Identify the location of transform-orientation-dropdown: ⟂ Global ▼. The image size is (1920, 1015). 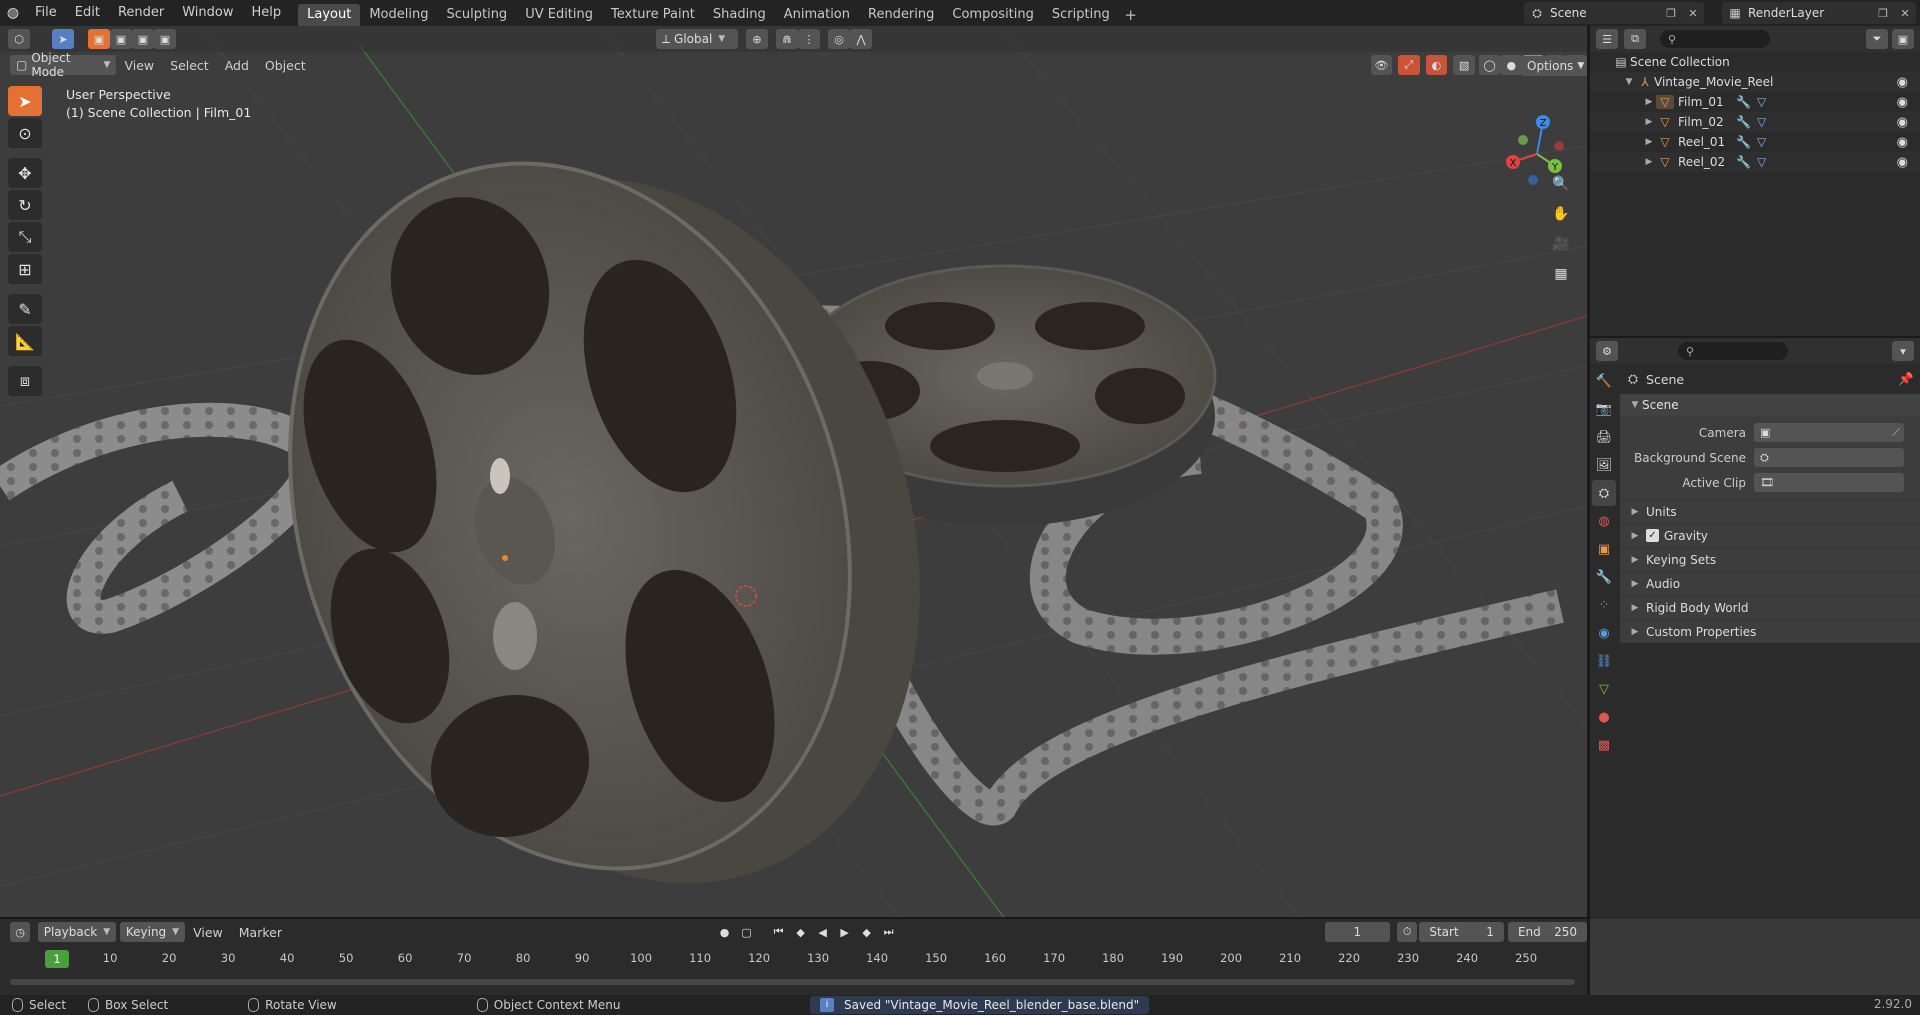
(697, 39).